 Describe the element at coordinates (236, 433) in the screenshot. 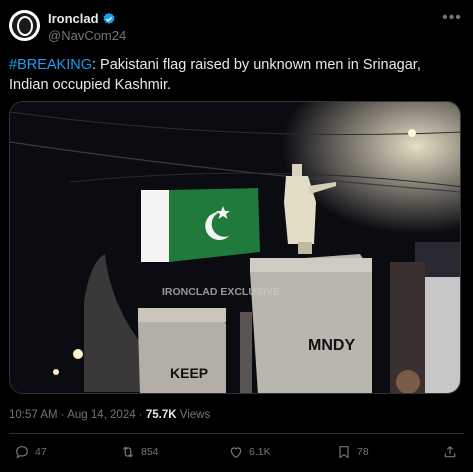

I see `divider` at that location.